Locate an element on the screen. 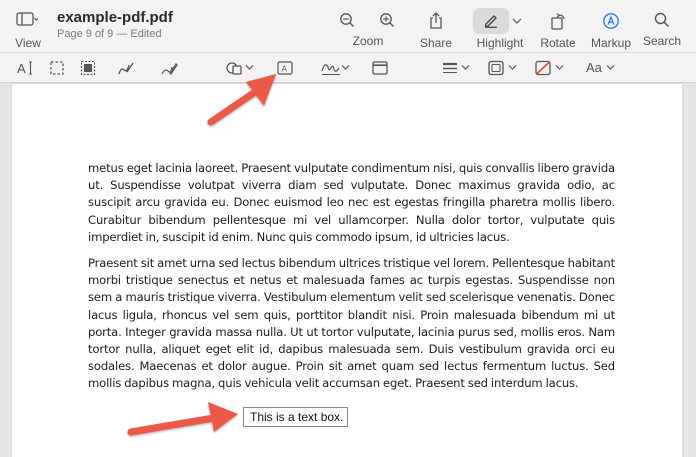 The width and height of the screenshot is (696, 457). note-window-icon is located at coordinates (380, 68).